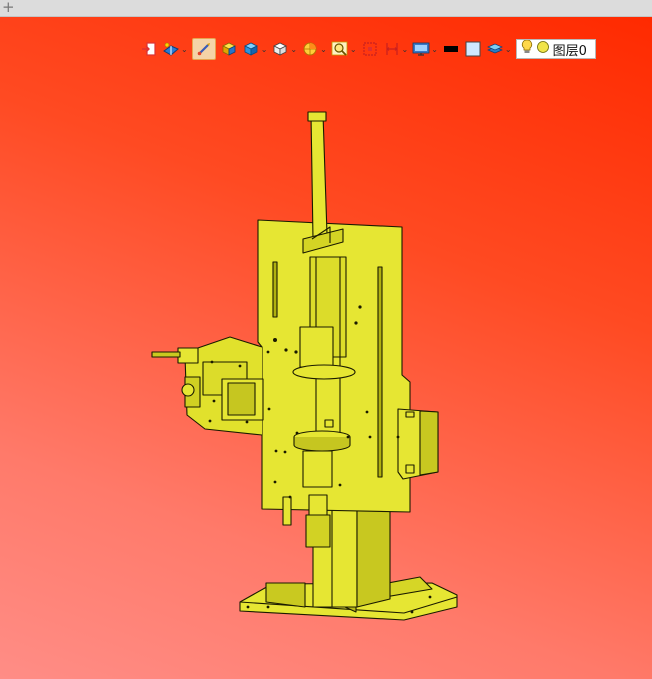 This screenshot has width=652, height=679. What do you see at coordinates (8, 8) in the screenshot?
I see `new-tab-plus-icon: +` at bounding box center [8, 8].